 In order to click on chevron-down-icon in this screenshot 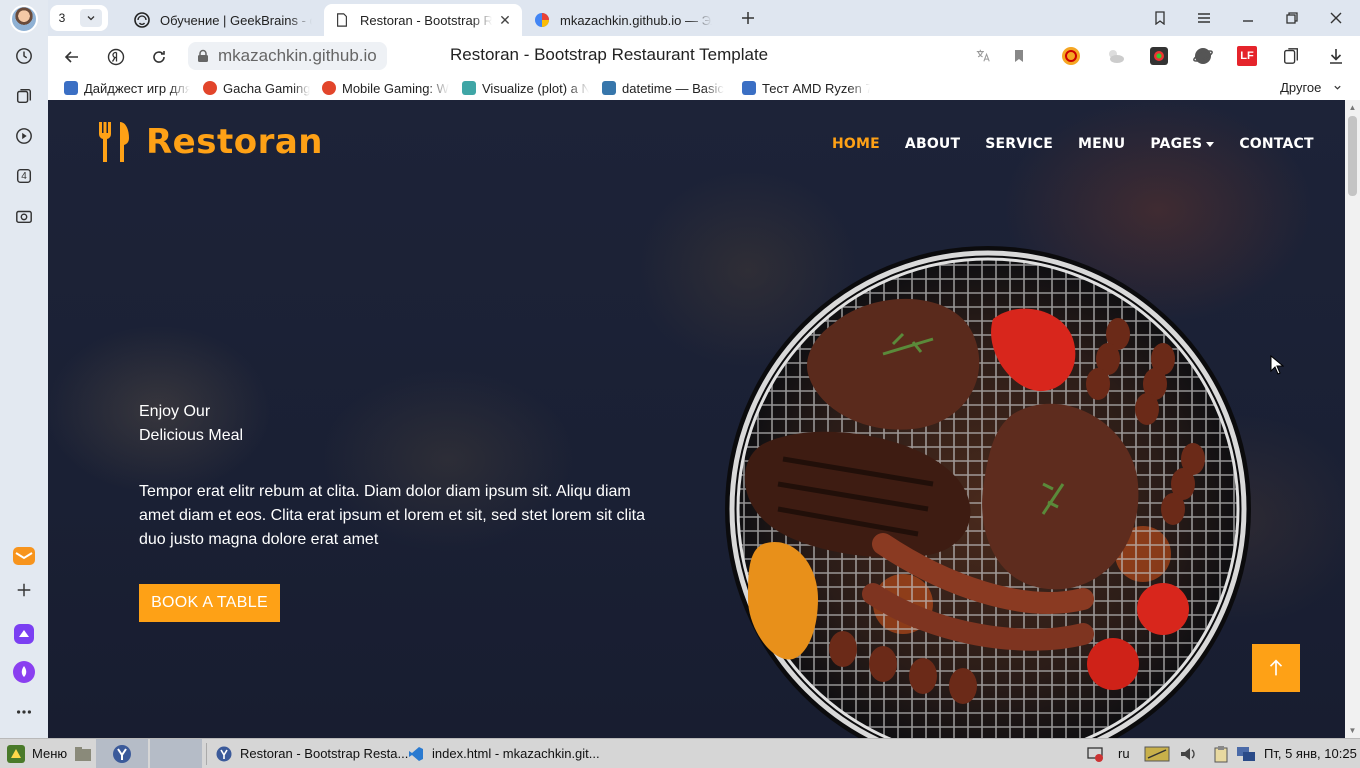, I will do `click(91, 18)`.